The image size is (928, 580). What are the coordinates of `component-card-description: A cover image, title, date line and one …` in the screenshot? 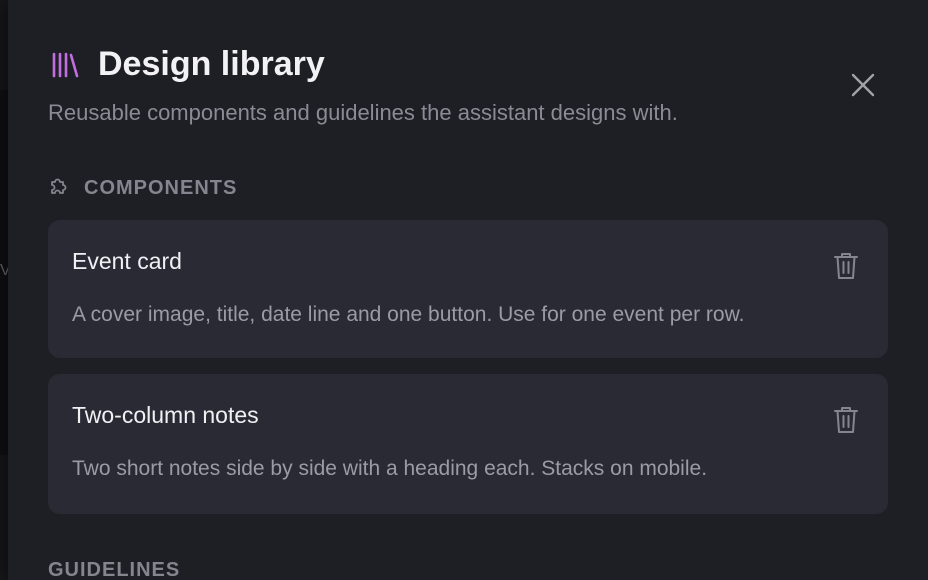 It's located at (408, 314).